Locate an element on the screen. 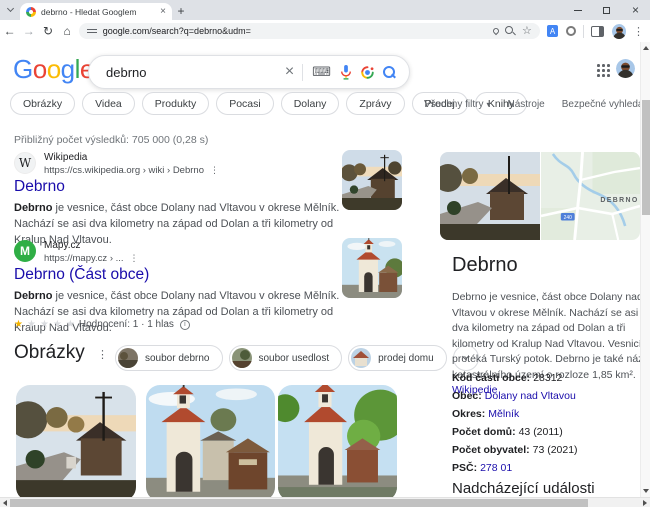  filter-chip-zpravy: Zprávy is located at coordinates (375, 103).